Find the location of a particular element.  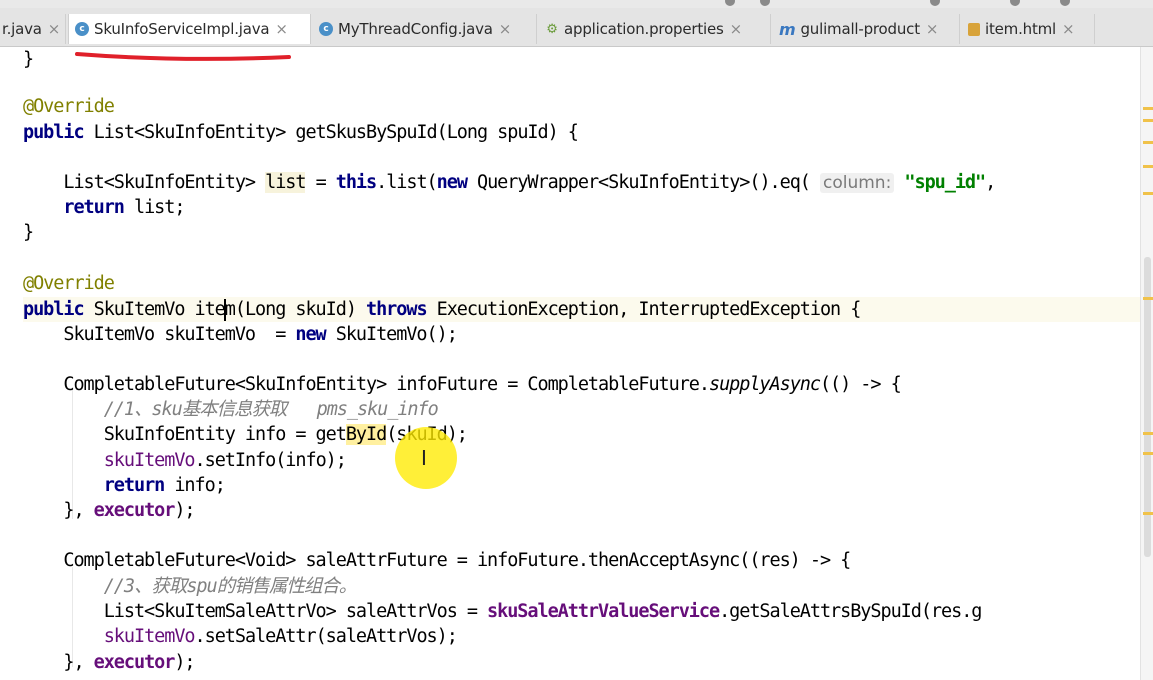

tab-label: SkuInfoServiceImpl.java is located at coordinates (182, 29).